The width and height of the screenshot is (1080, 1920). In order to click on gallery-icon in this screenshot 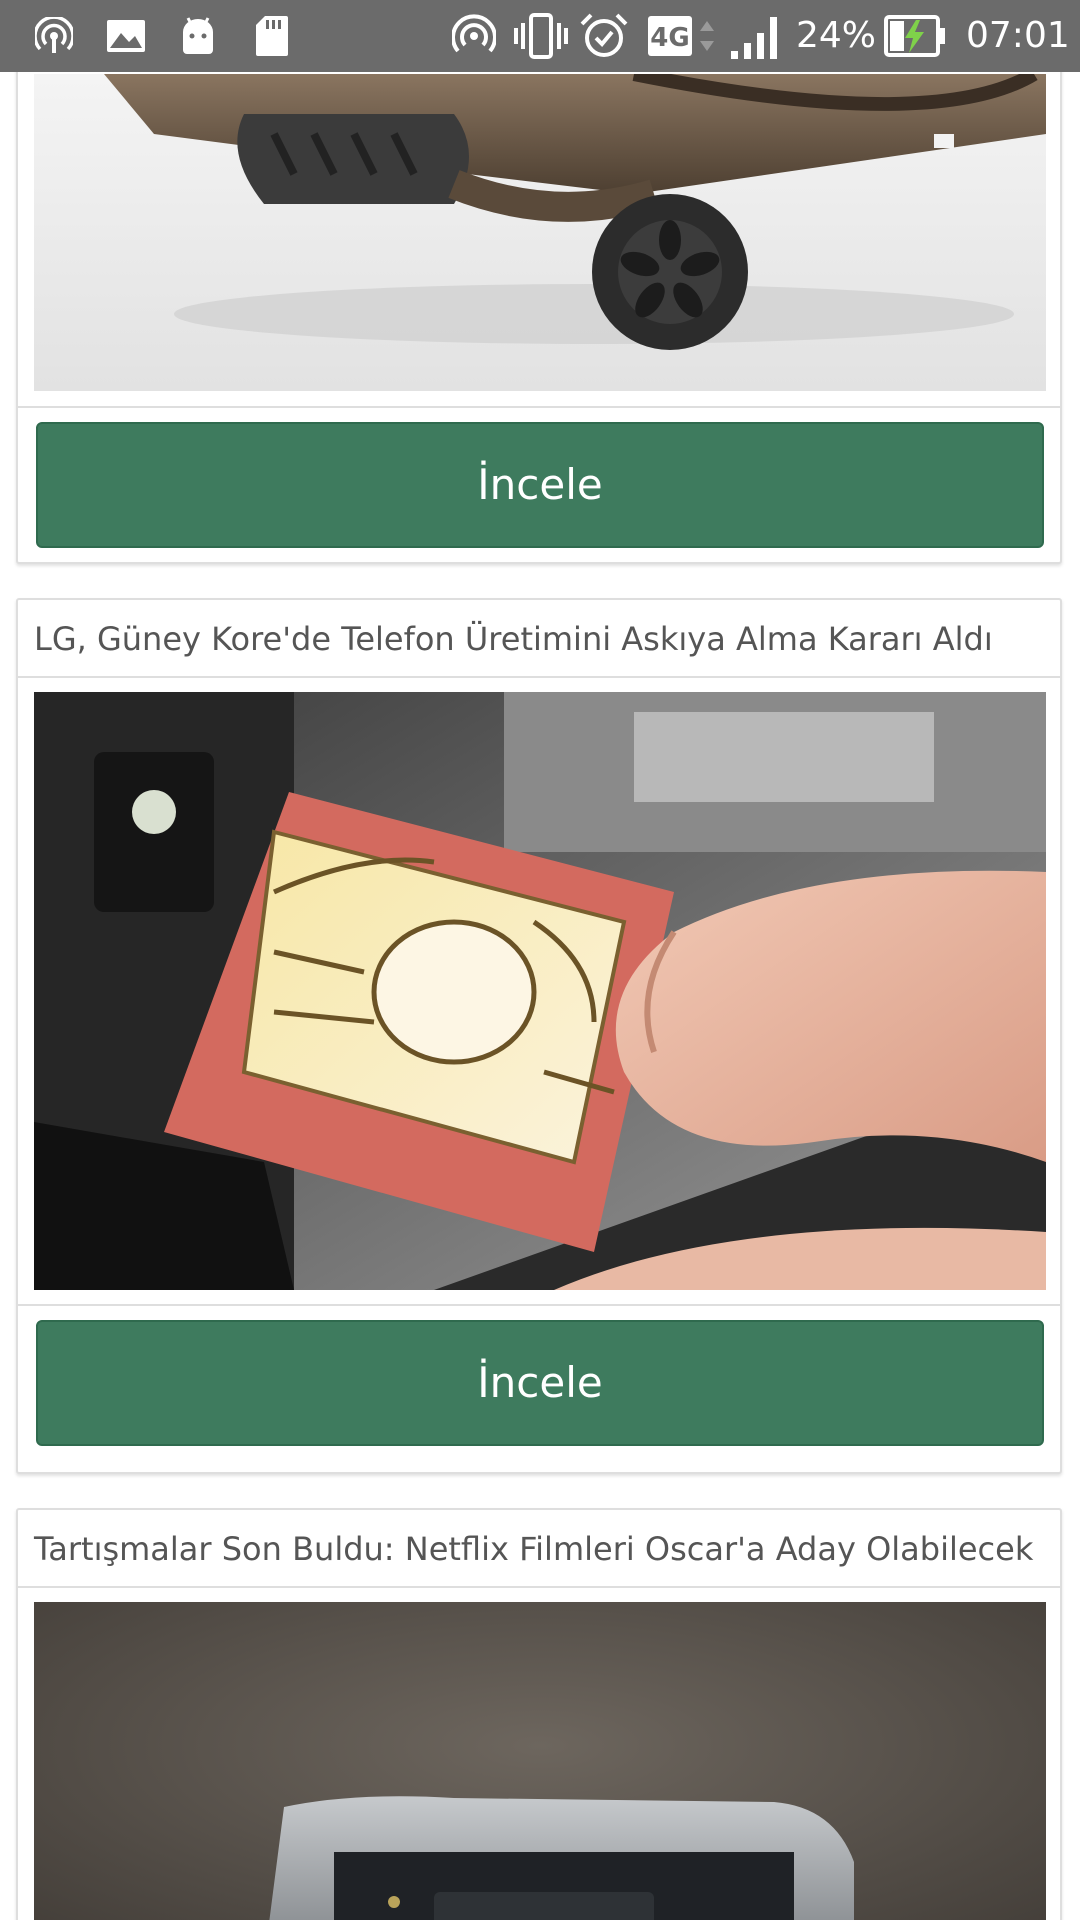, I will do `click(126, 36)`.